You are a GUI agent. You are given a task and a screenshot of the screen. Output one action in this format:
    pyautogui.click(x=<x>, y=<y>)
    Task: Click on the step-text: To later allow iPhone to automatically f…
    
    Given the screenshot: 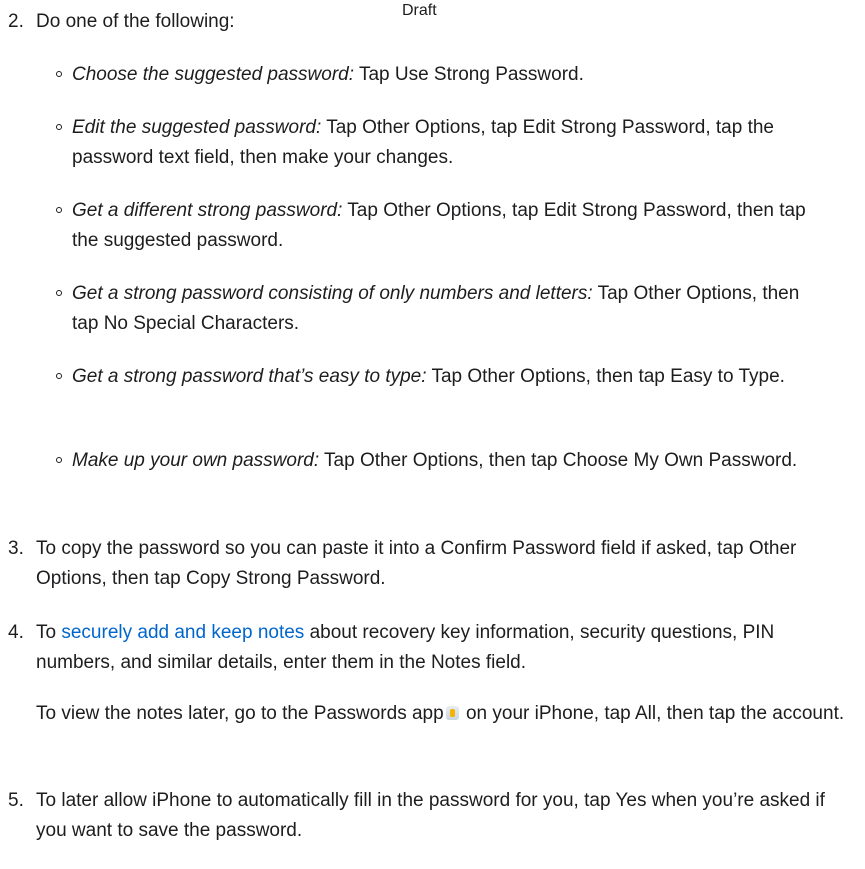 What is the action you would take?
    pyautogui.click(x=430, y=815)
    